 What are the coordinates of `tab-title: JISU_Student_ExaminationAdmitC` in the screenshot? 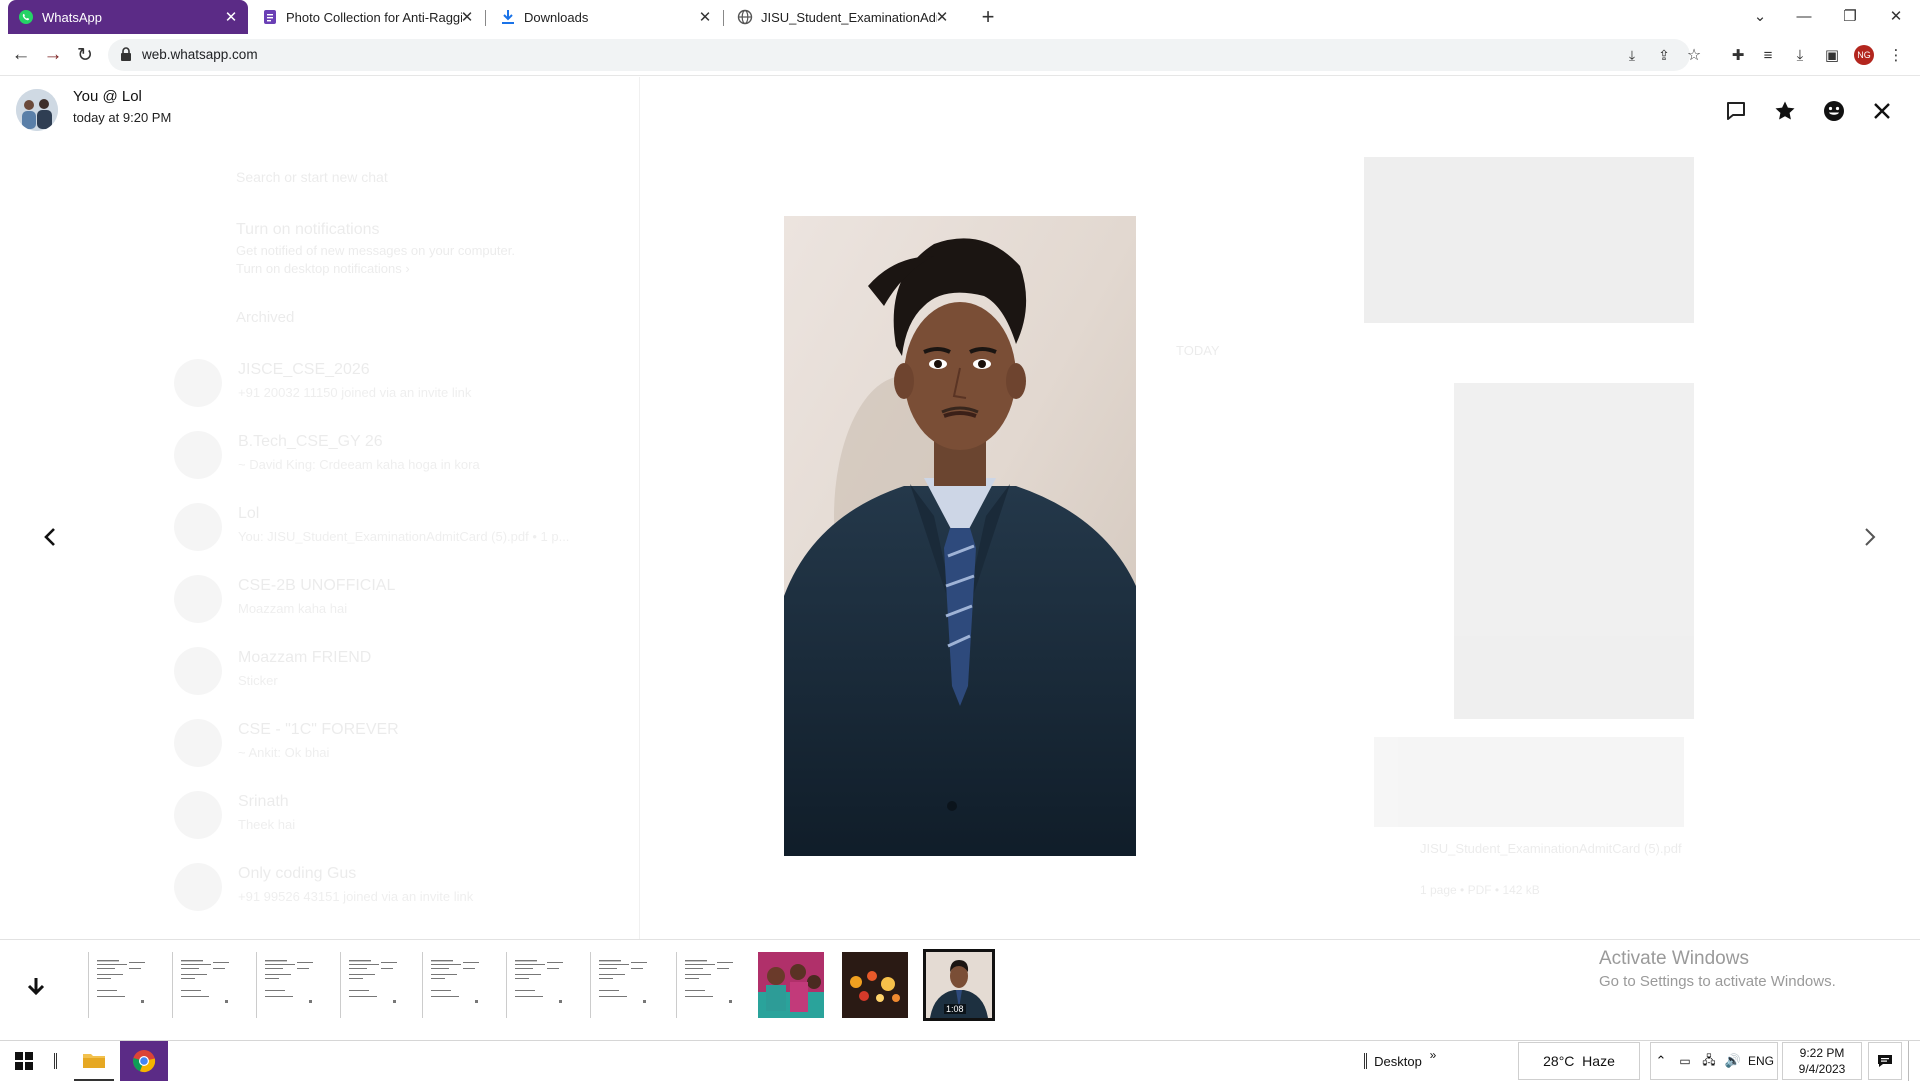 It's located at (849, 17).